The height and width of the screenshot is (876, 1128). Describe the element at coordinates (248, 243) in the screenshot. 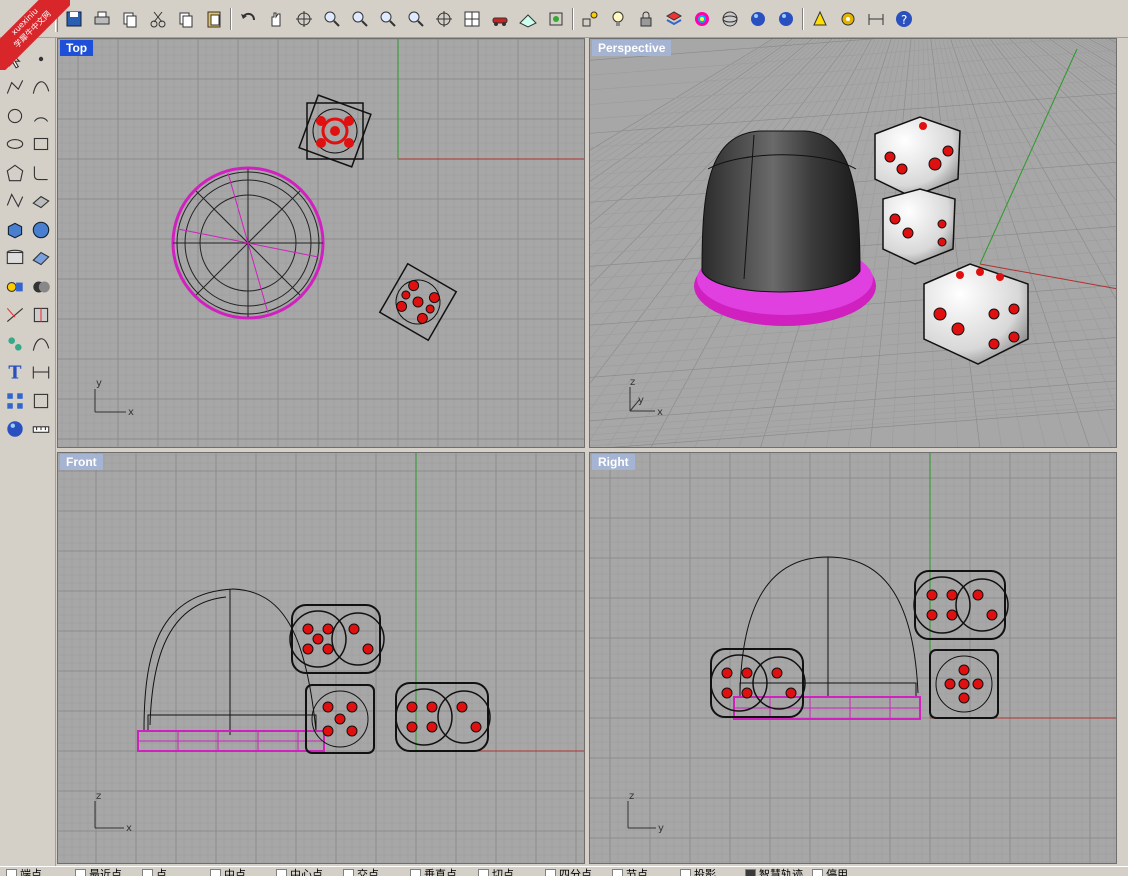

I see `dice-cup-top` at that location.